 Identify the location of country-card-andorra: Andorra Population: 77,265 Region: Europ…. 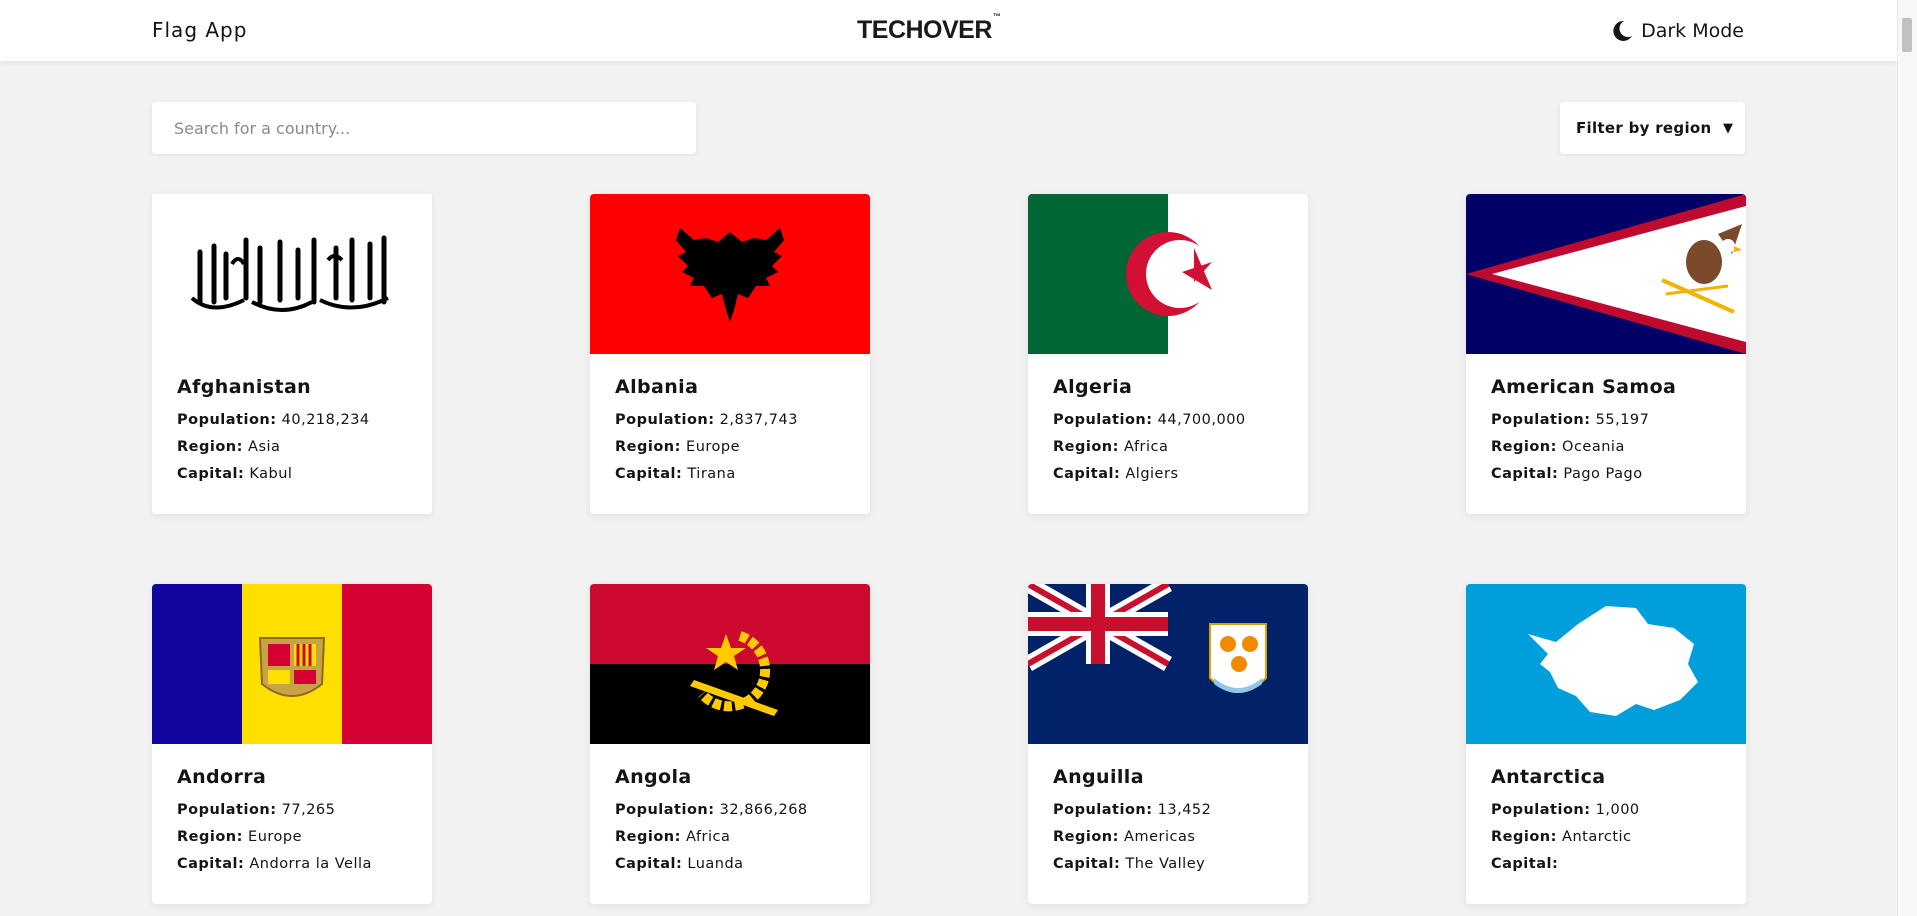
(292, 744).